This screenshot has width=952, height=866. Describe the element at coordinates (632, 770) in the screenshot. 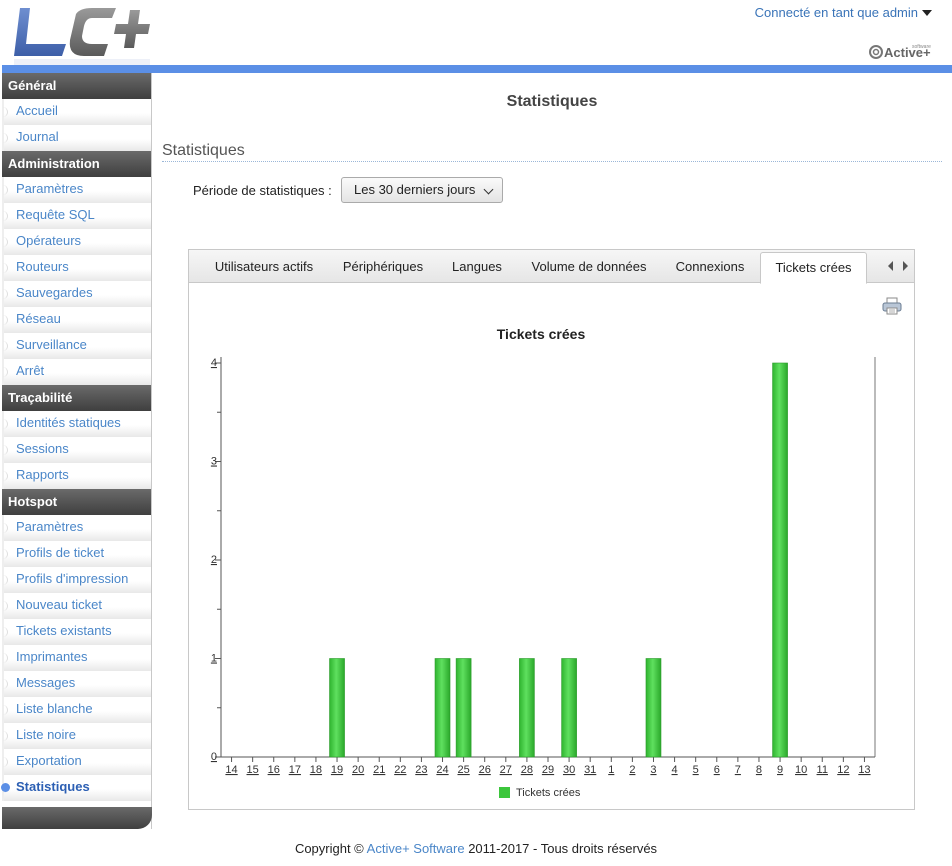

I see `x-tick-label: 2` at that location.